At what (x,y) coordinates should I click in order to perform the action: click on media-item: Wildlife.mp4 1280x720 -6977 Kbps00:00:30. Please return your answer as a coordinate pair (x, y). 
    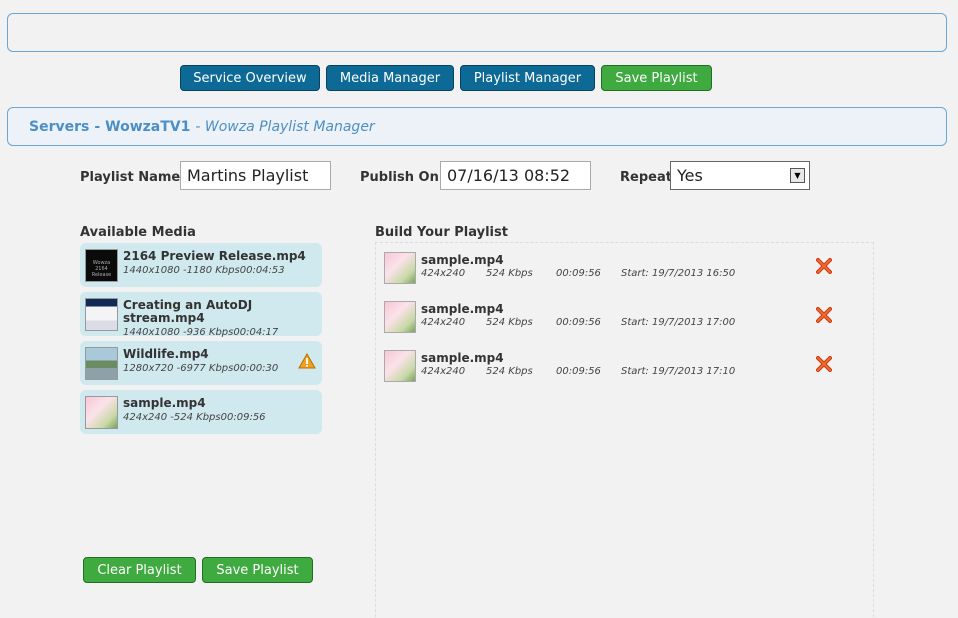
    Looking at the image, I should click on (201, 363).